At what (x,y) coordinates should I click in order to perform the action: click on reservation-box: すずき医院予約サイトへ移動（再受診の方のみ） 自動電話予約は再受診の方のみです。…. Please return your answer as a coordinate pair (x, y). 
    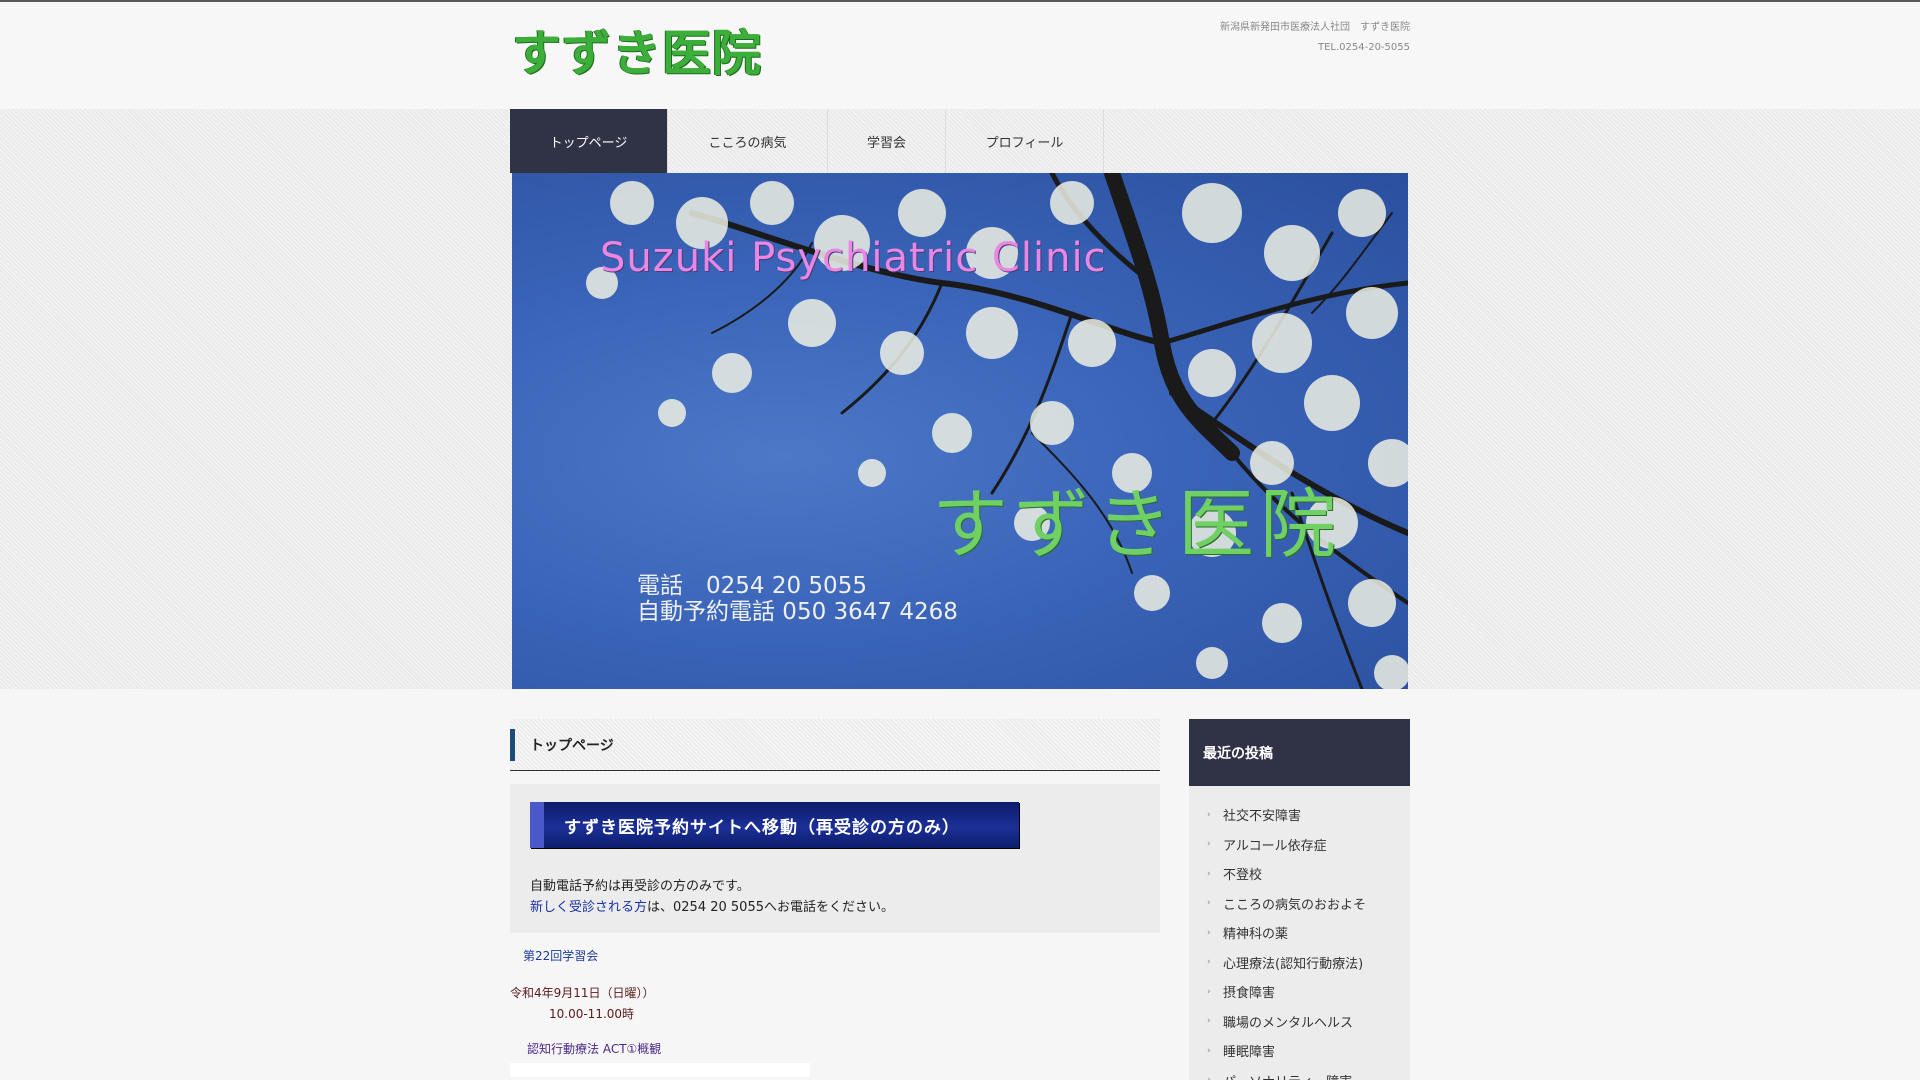
    Looking at the image, I should click on (835, 858).